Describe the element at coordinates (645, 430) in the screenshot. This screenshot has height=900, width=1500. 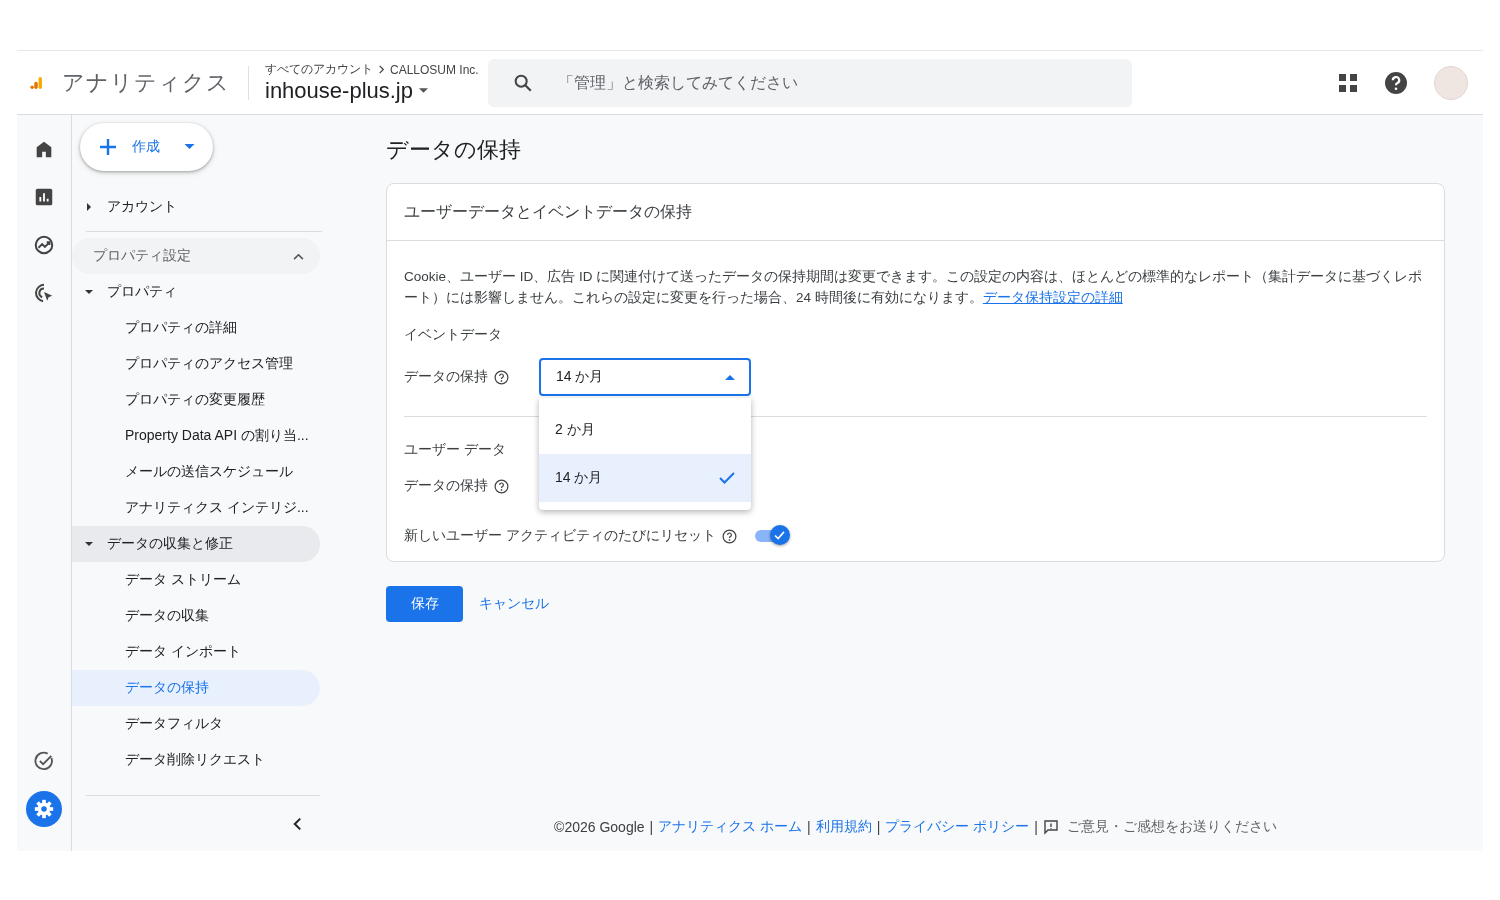
I see `dropdown-option: 2 か月` at that location.